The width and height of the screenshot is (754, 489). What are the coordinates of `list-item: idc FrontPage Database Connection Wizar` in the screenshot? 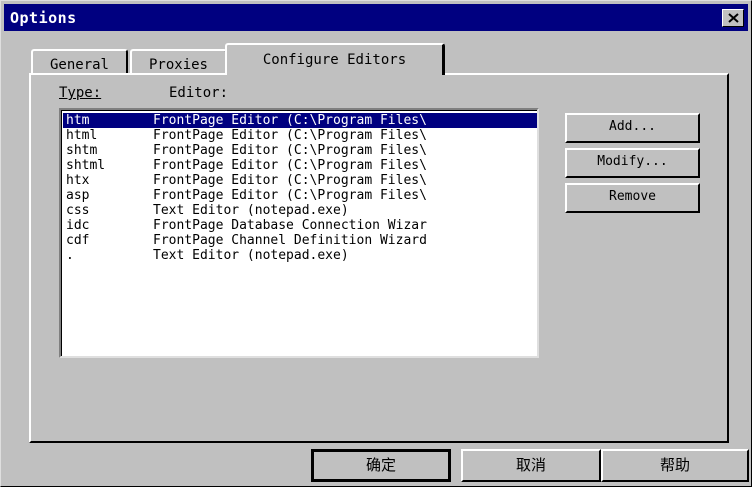 It's located at (300, 225).